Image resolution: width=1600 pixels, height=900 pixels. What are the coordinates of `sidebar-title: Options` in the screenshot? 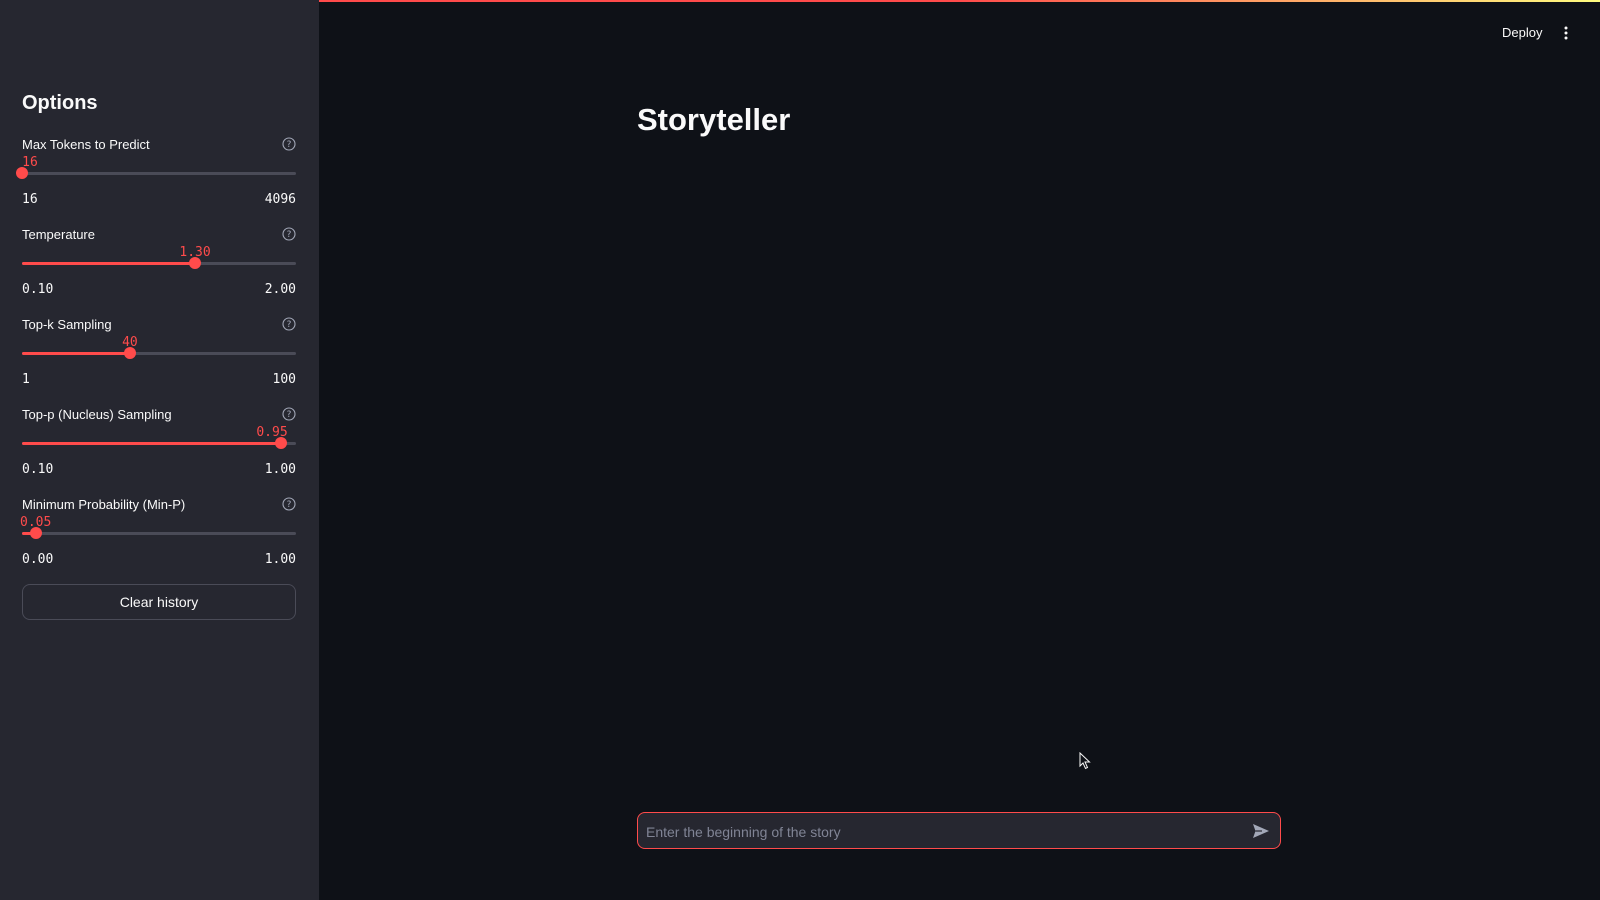 It's located at (60, 103).